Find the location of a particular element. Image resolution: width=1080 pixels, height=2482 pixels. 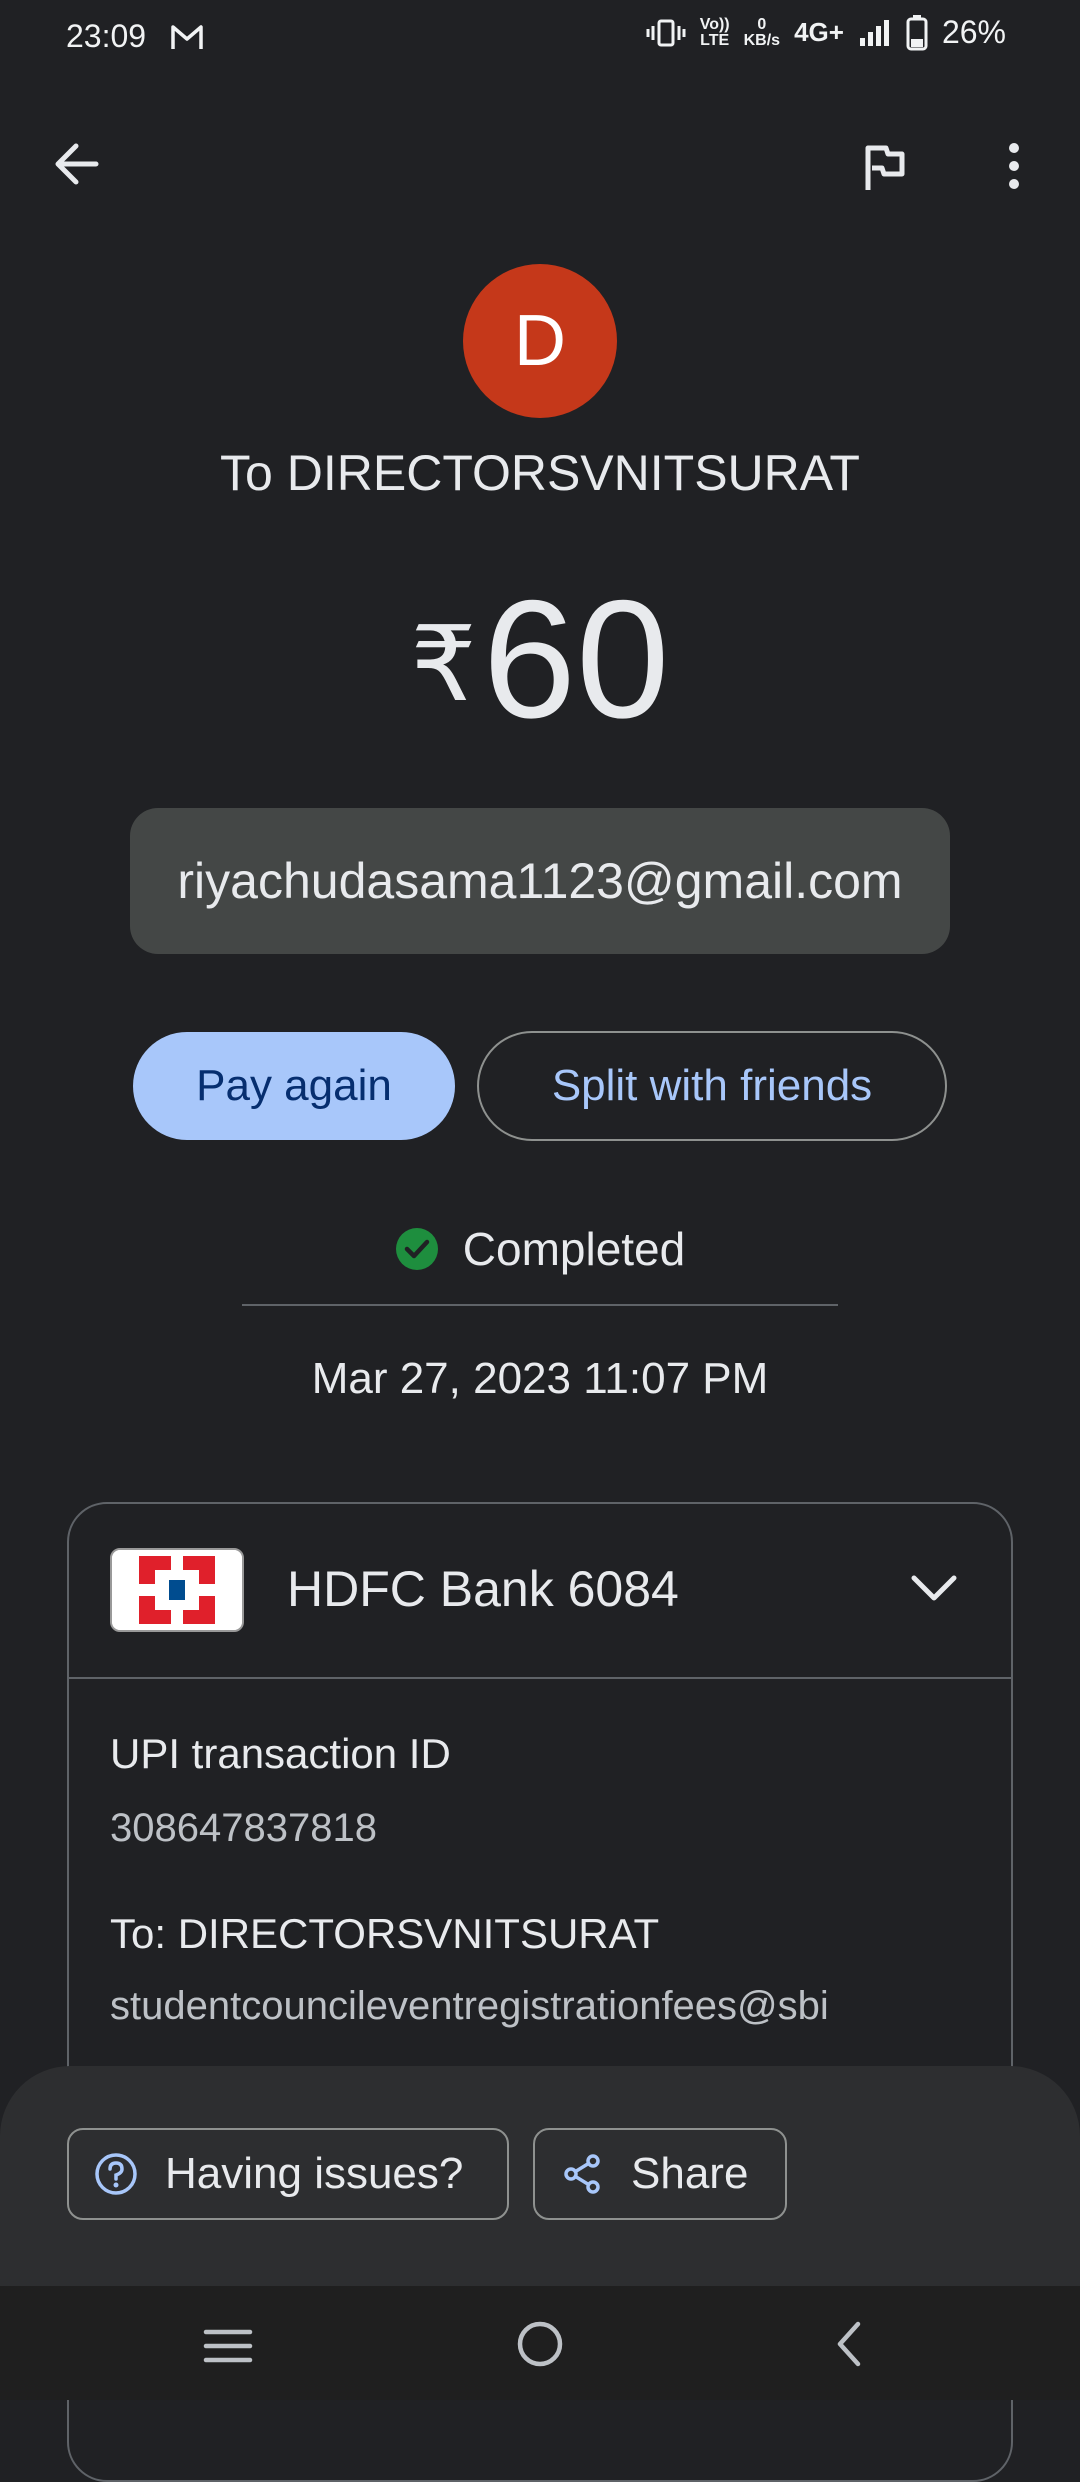

status-icons: Vo)) LTE 0 KB/s 4G+ 26% is located at coordinates (826, 32).